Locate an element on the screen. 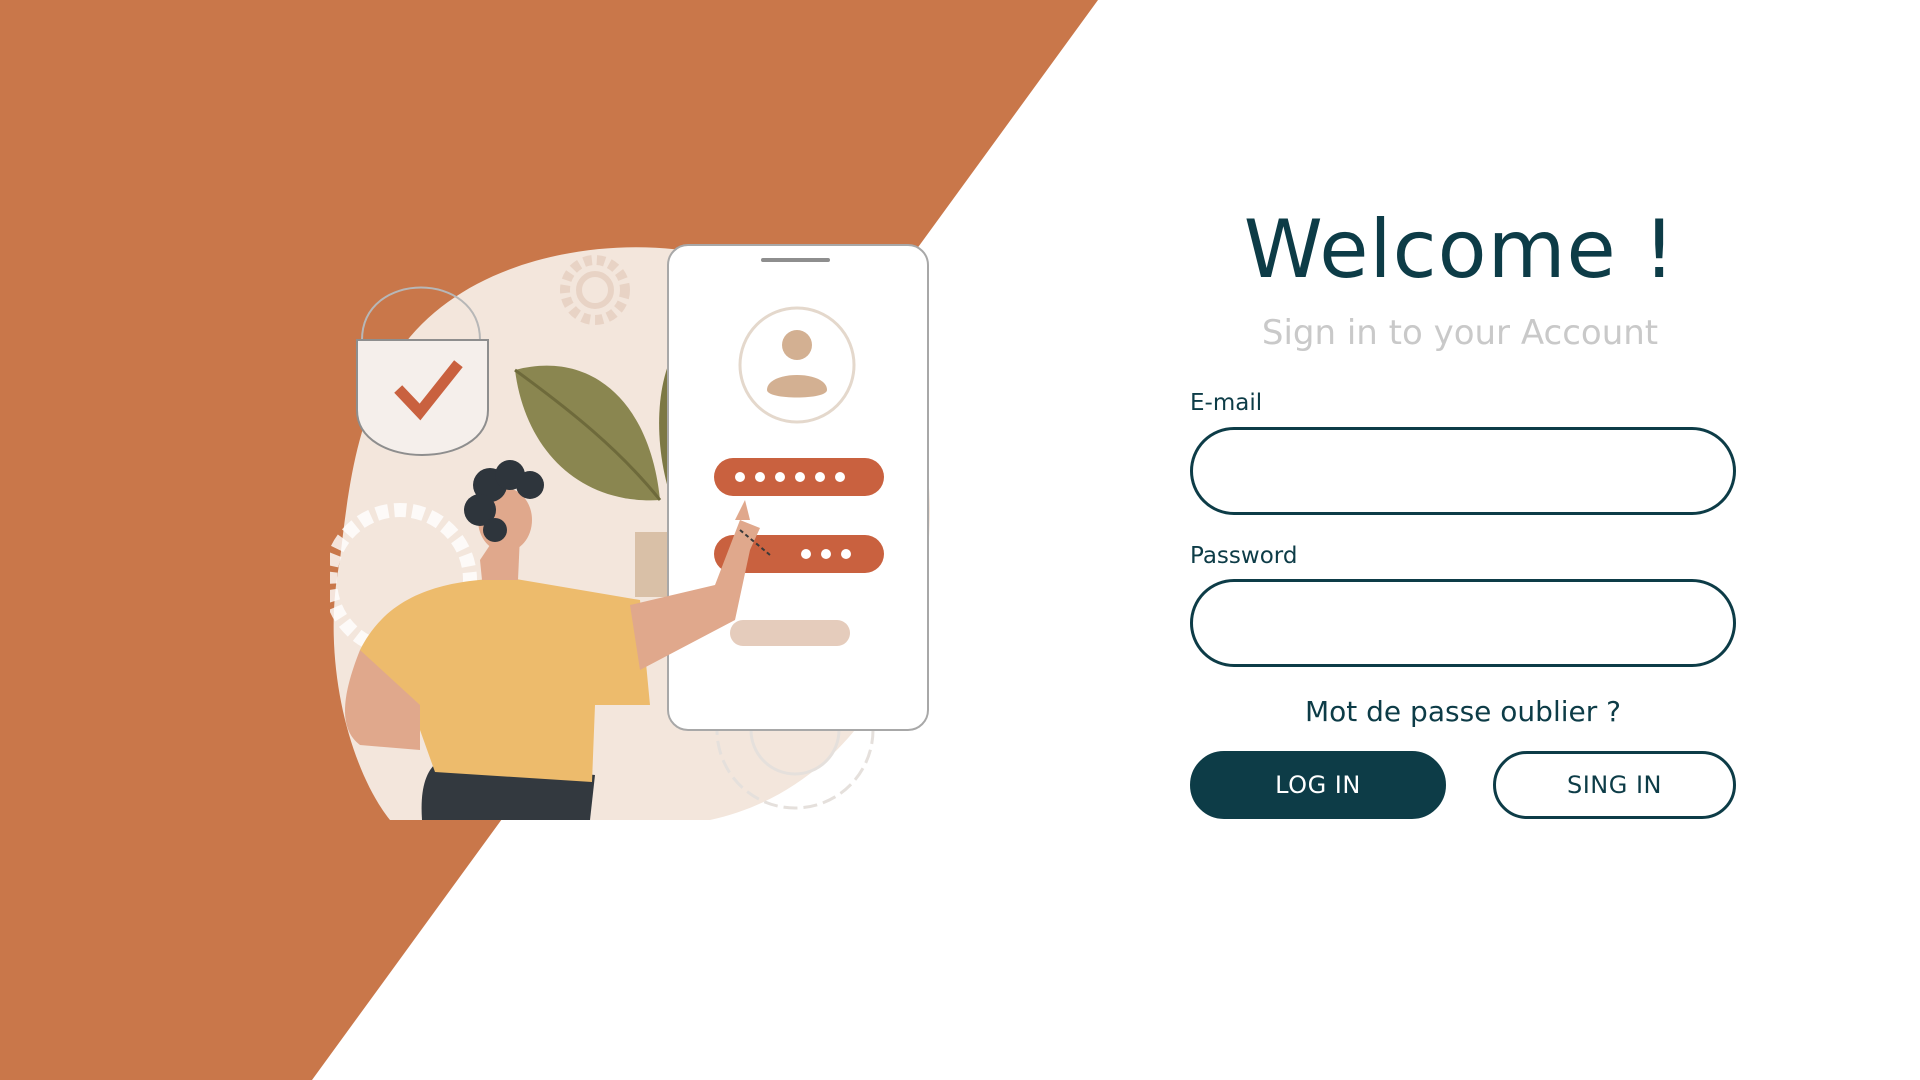 This screenshot has height=1080, width=1920. signin-button: SING IN is located at coordinates (1614, 785).